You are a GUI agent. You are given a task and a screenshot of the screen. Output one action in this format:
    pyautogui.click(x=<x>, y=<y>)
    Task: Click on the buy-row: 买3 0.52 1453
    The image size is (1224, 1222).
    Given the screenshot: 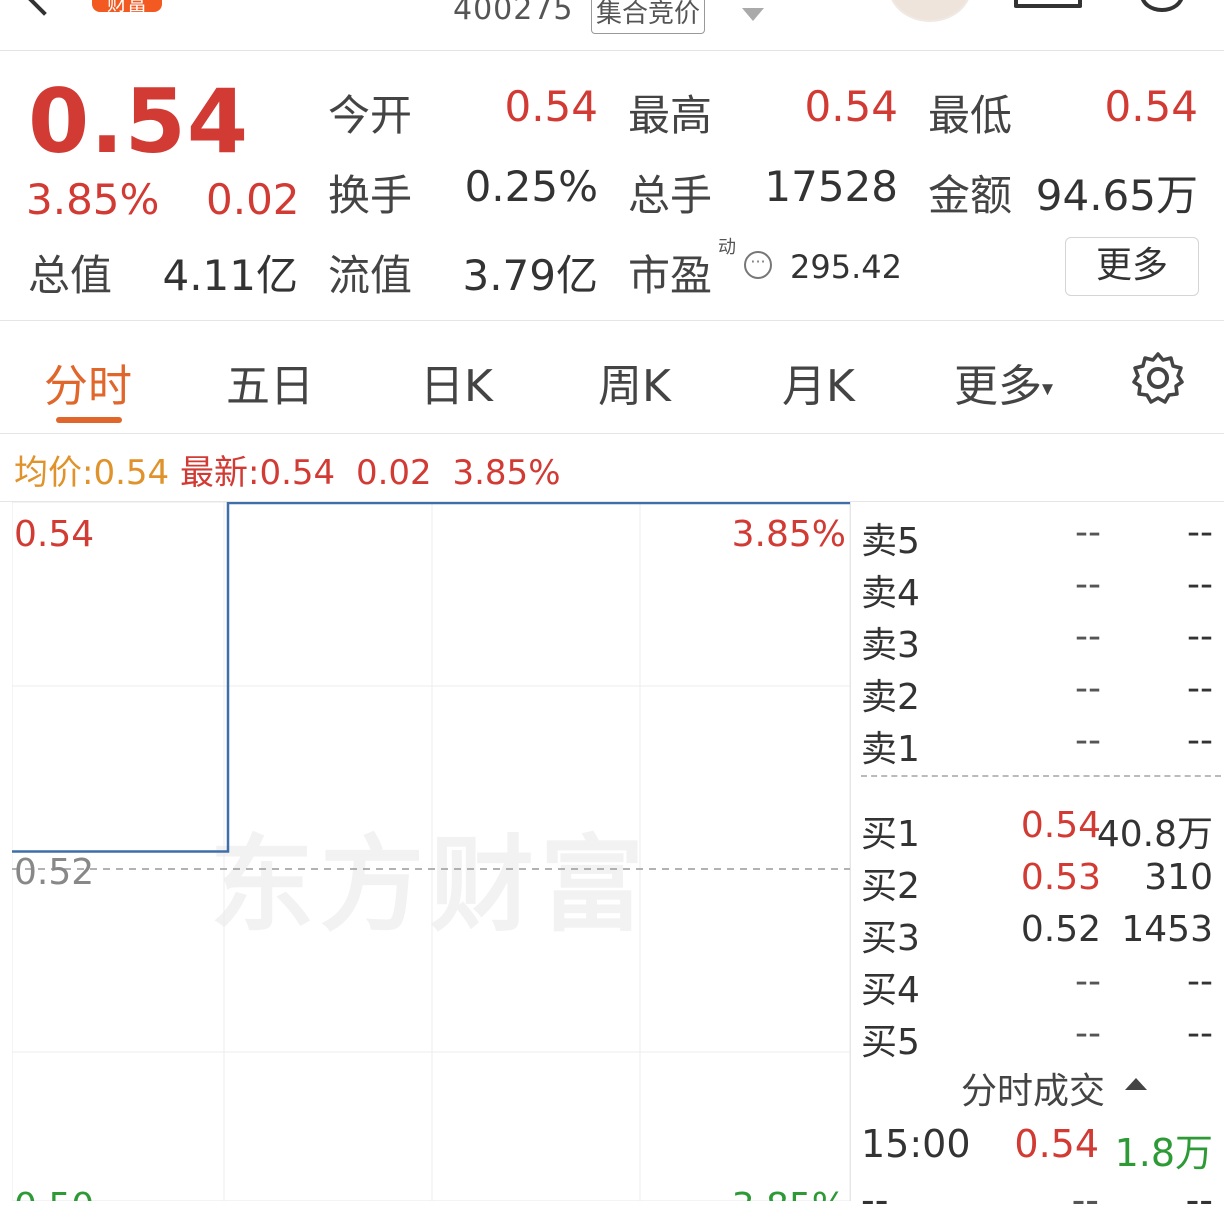 What is the action you would take?
    pyautogui.click(x=1036, y=931)
    